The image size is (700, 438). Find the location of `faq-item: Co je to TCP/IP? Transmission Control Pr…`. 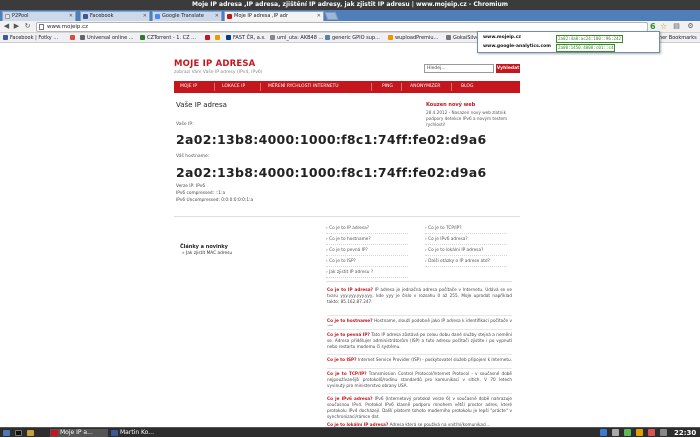

faq-item: Co je to TCP/IP? Transmission Control Pr… is located at coordinates (419, 379).